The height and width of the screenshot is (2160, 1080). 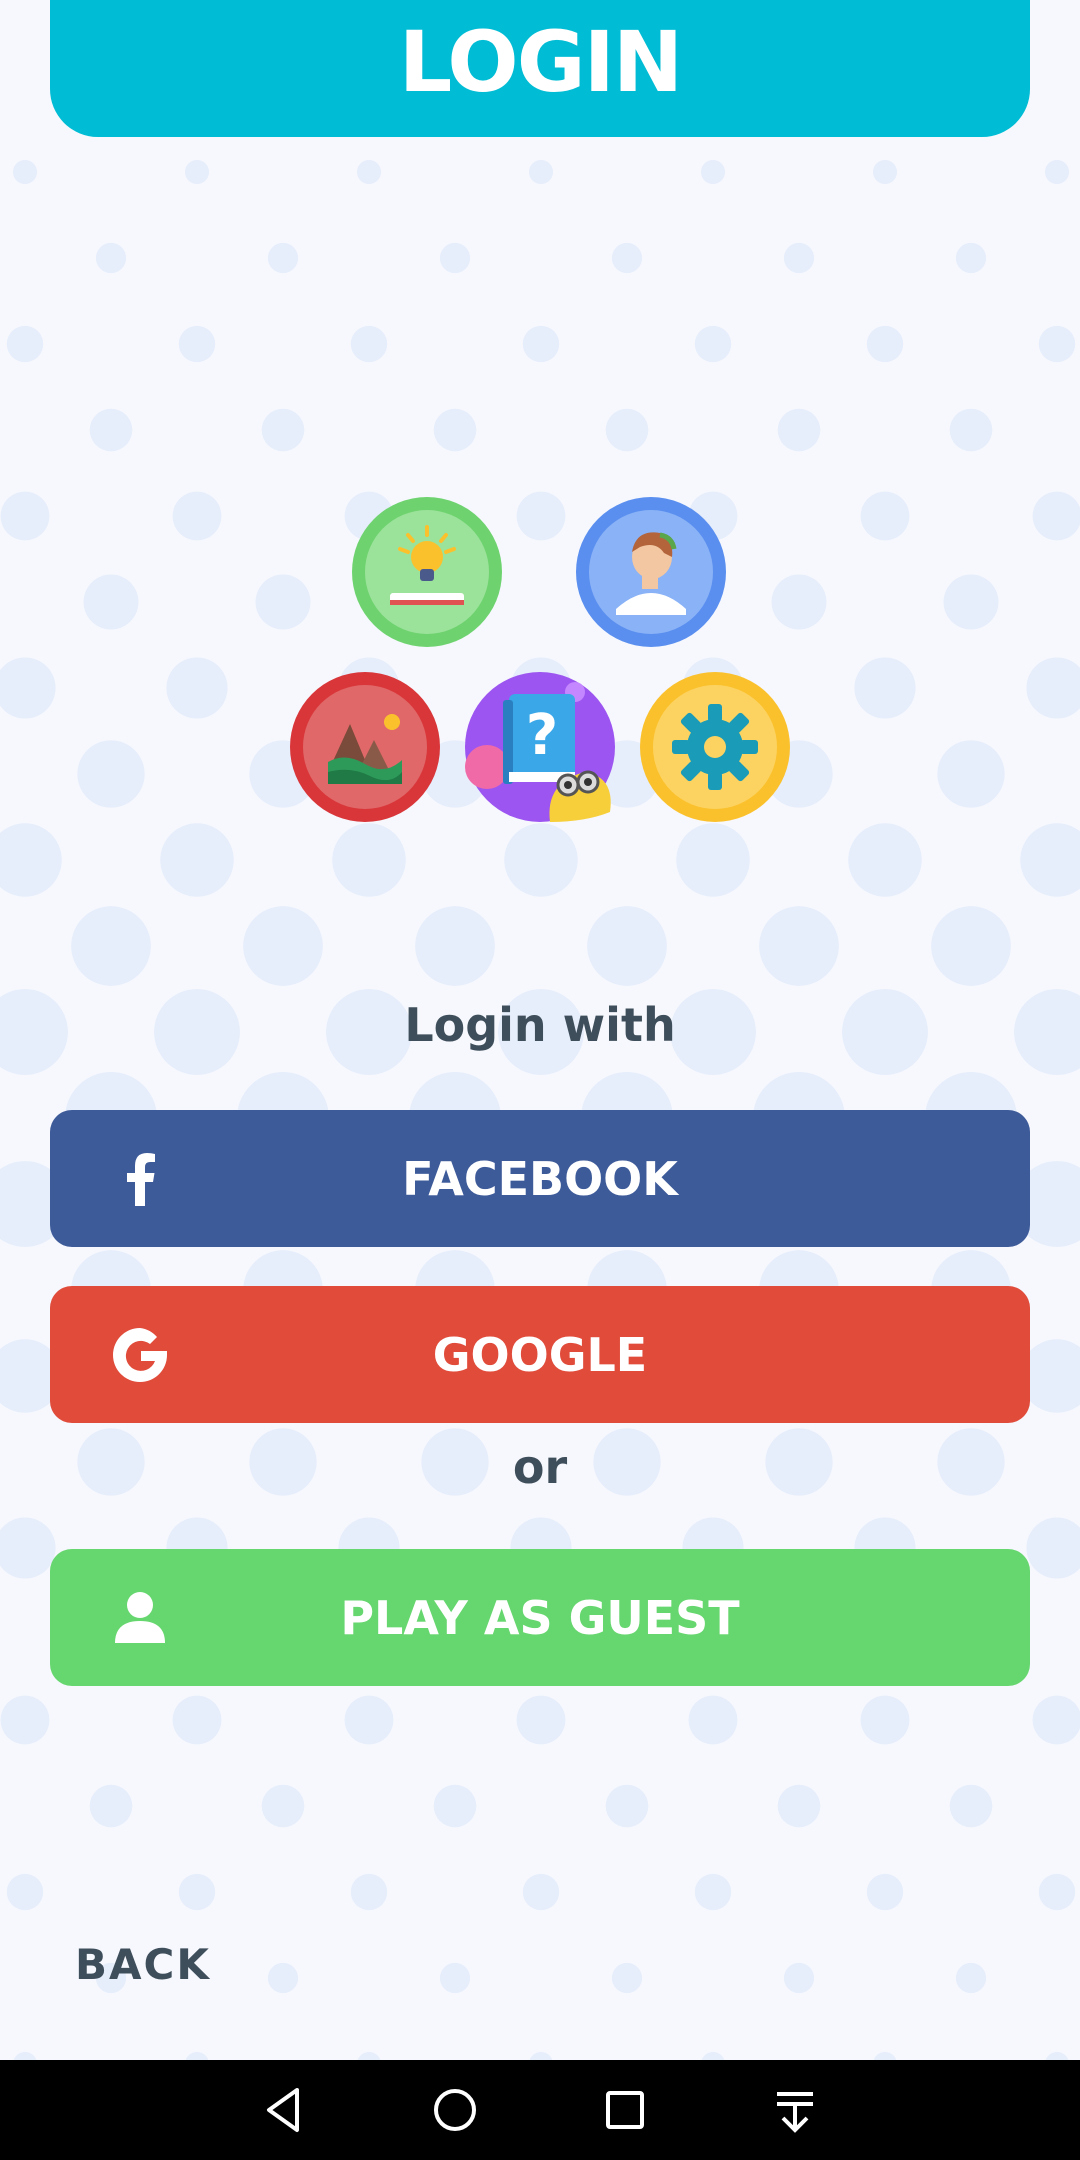 What do you see at coordinates (540, 1467) in the screenshot?
I see `or-divider-label: or` at bounding box center [540, 1467].